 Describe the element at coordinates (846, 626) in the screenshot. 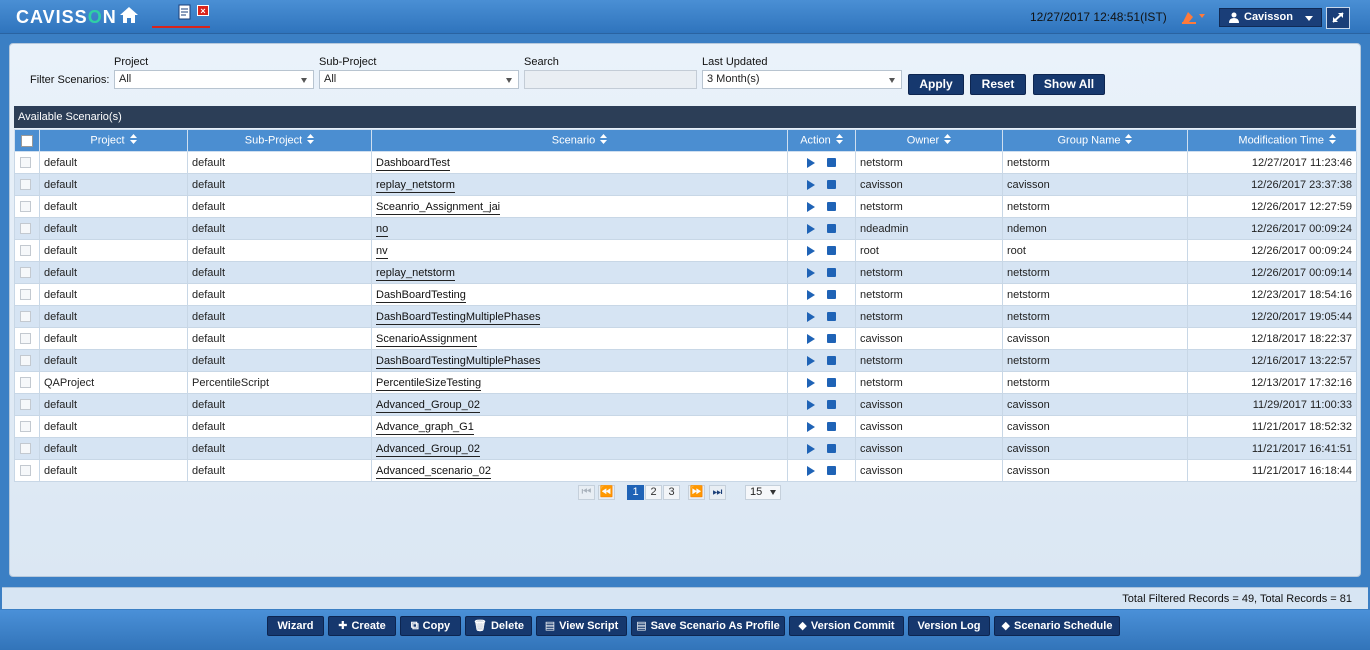

I see `version-commit-button: ◆ Version Commit` at that location.